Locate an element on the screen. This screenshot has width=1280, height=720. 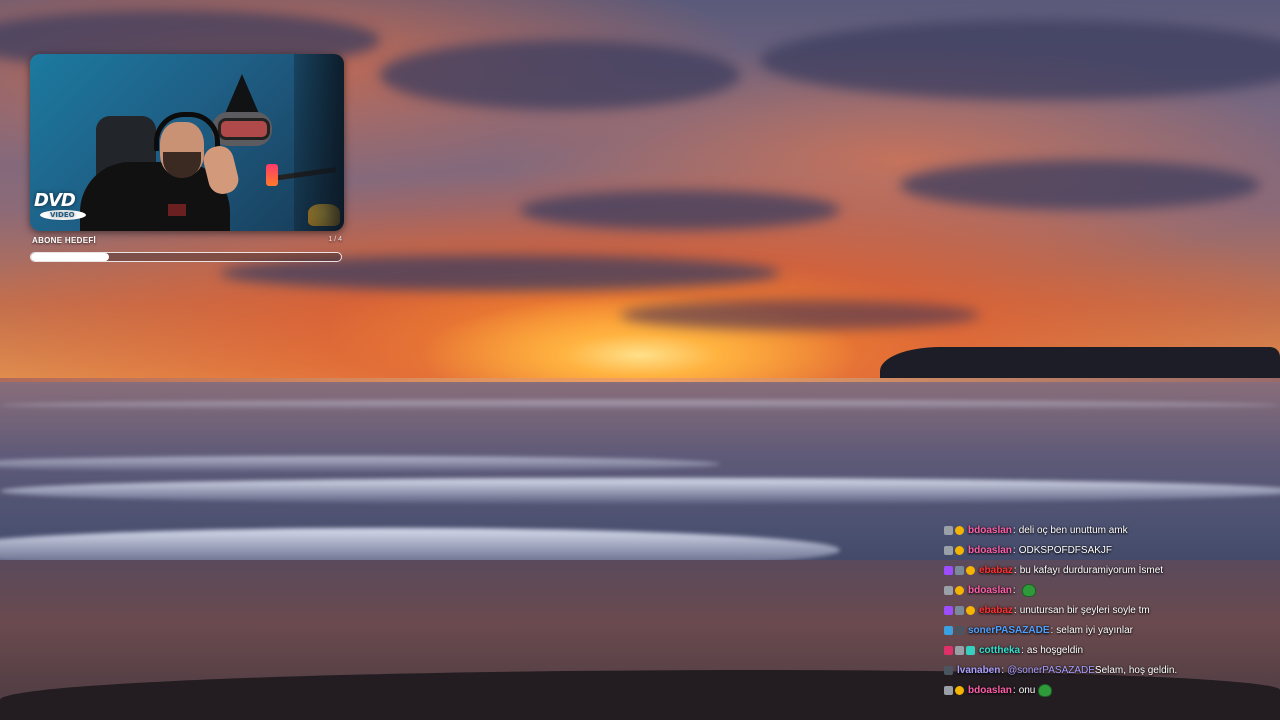
chat-message-text: Selam, hoş geldin. is located at coordinates (1136, 670).